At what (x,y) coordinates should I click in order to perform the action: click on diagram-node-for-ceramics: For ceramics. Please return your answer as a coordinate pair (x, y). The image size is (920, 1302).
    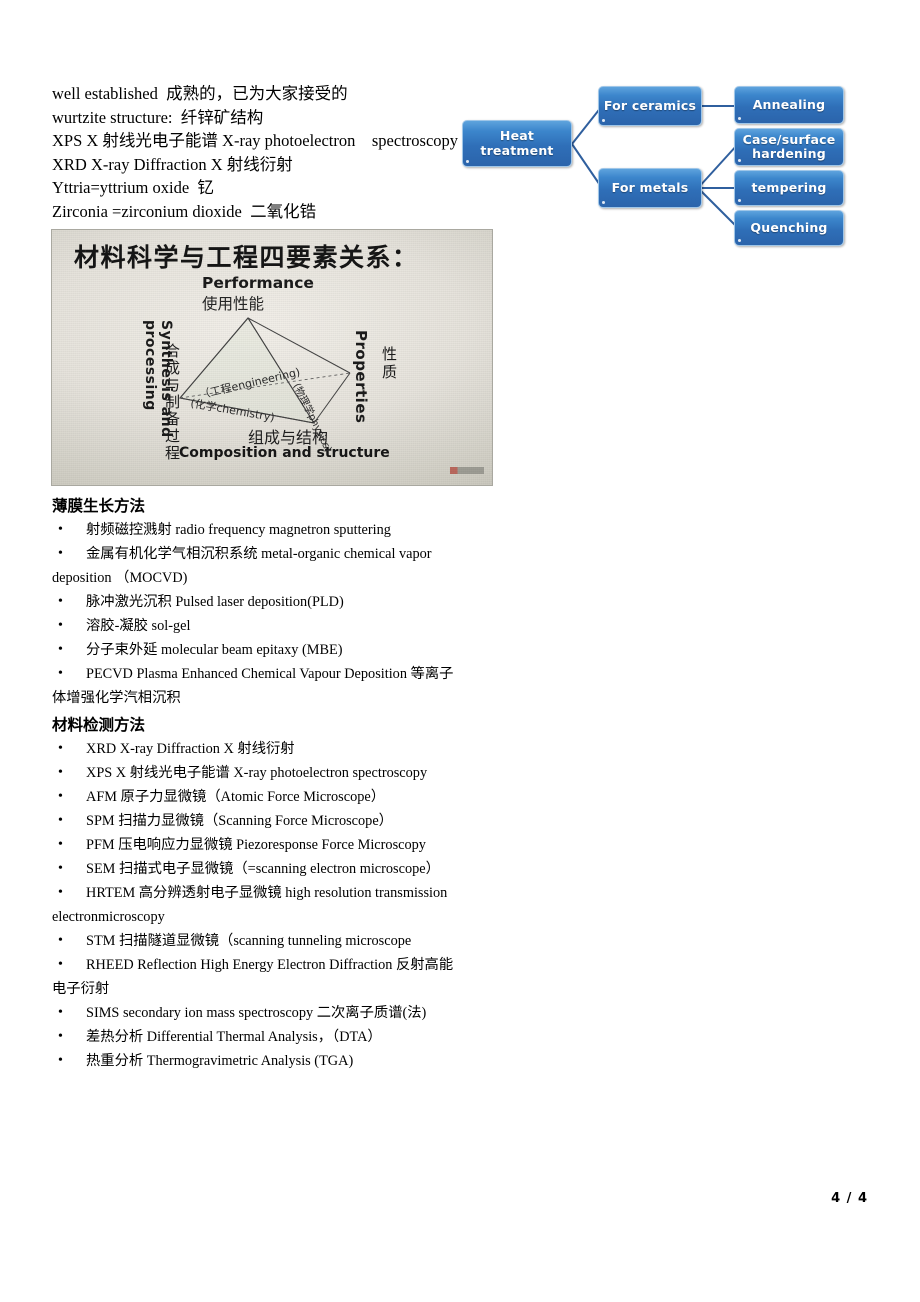
    Looking at the image, I should click on (650, 106).